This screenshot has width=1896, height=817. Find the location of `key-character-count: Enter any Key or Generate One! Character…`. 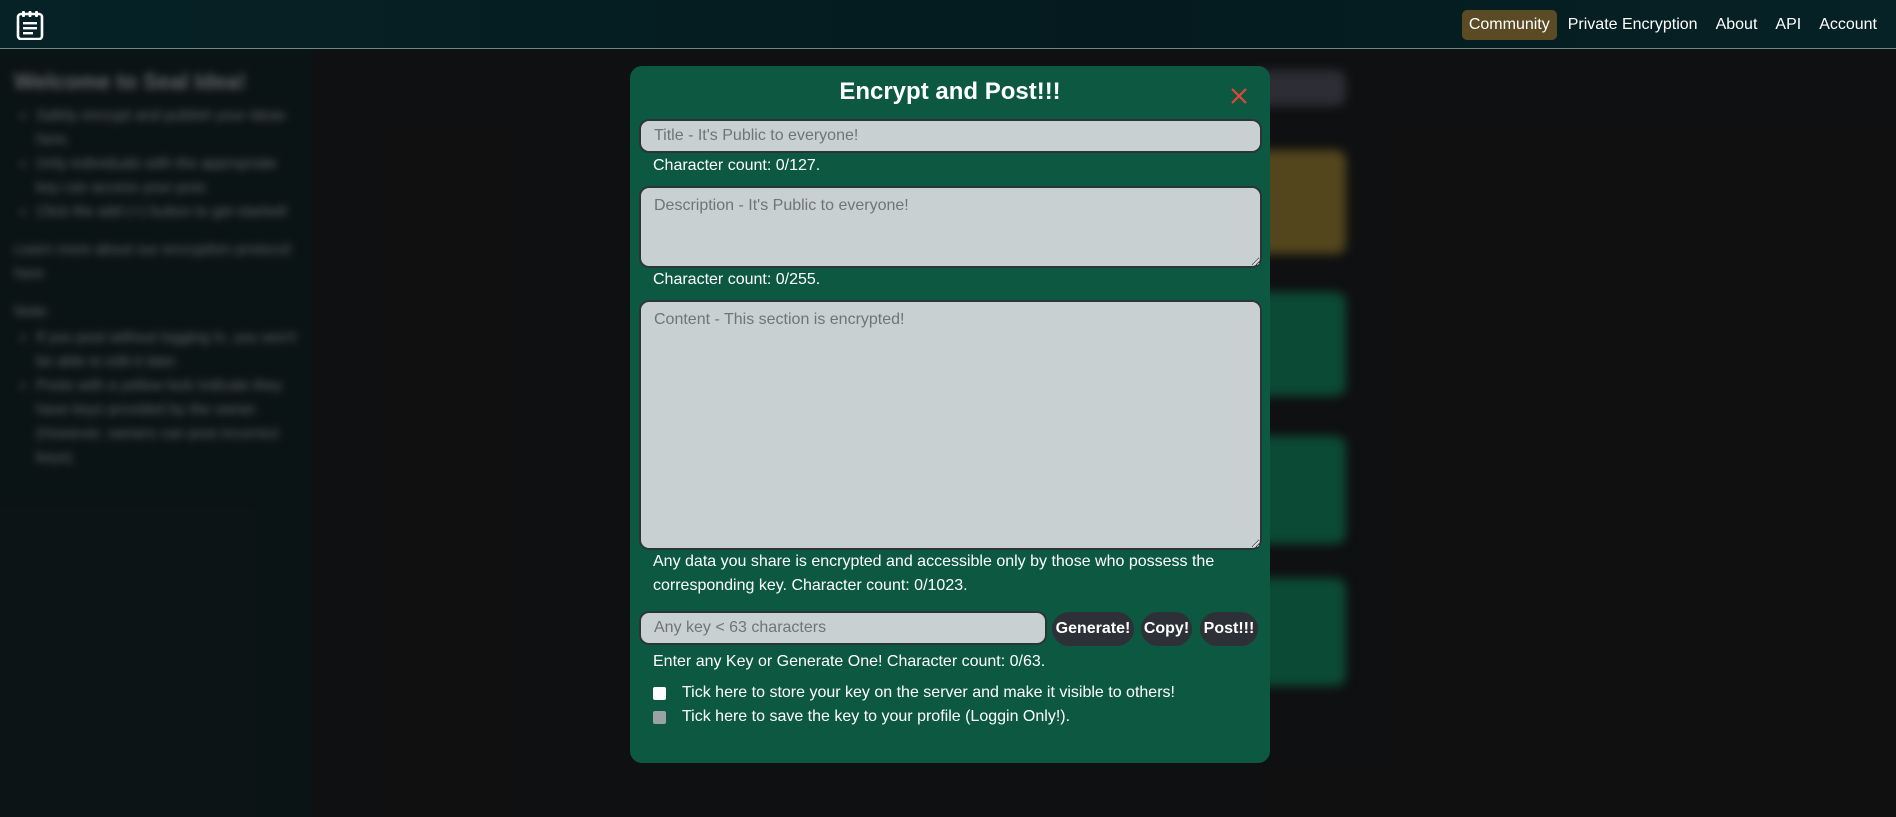

key-character-count: Enter any Key or Generate One! Character… is located at coordinates (849, 661).